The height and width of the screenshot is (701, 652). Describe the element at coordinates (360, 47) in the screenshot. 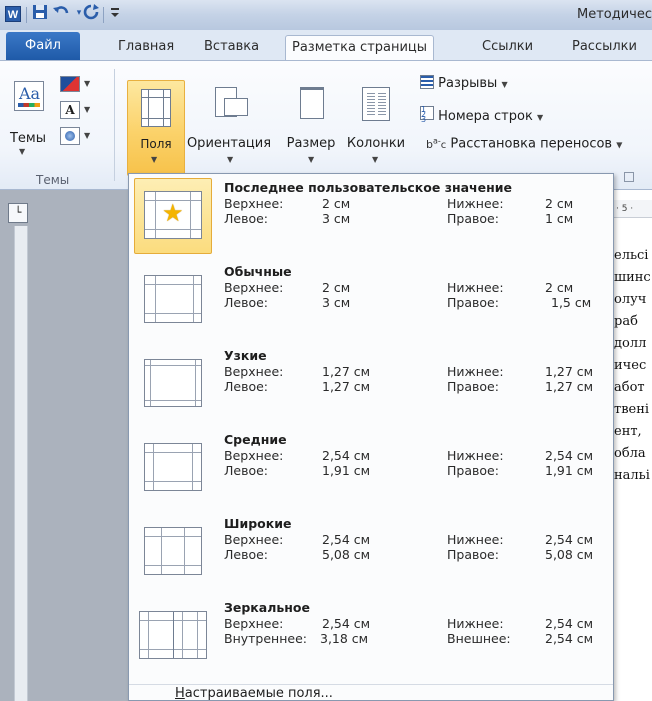

I see `tab-page-layout: Разметка страницы` at that location.